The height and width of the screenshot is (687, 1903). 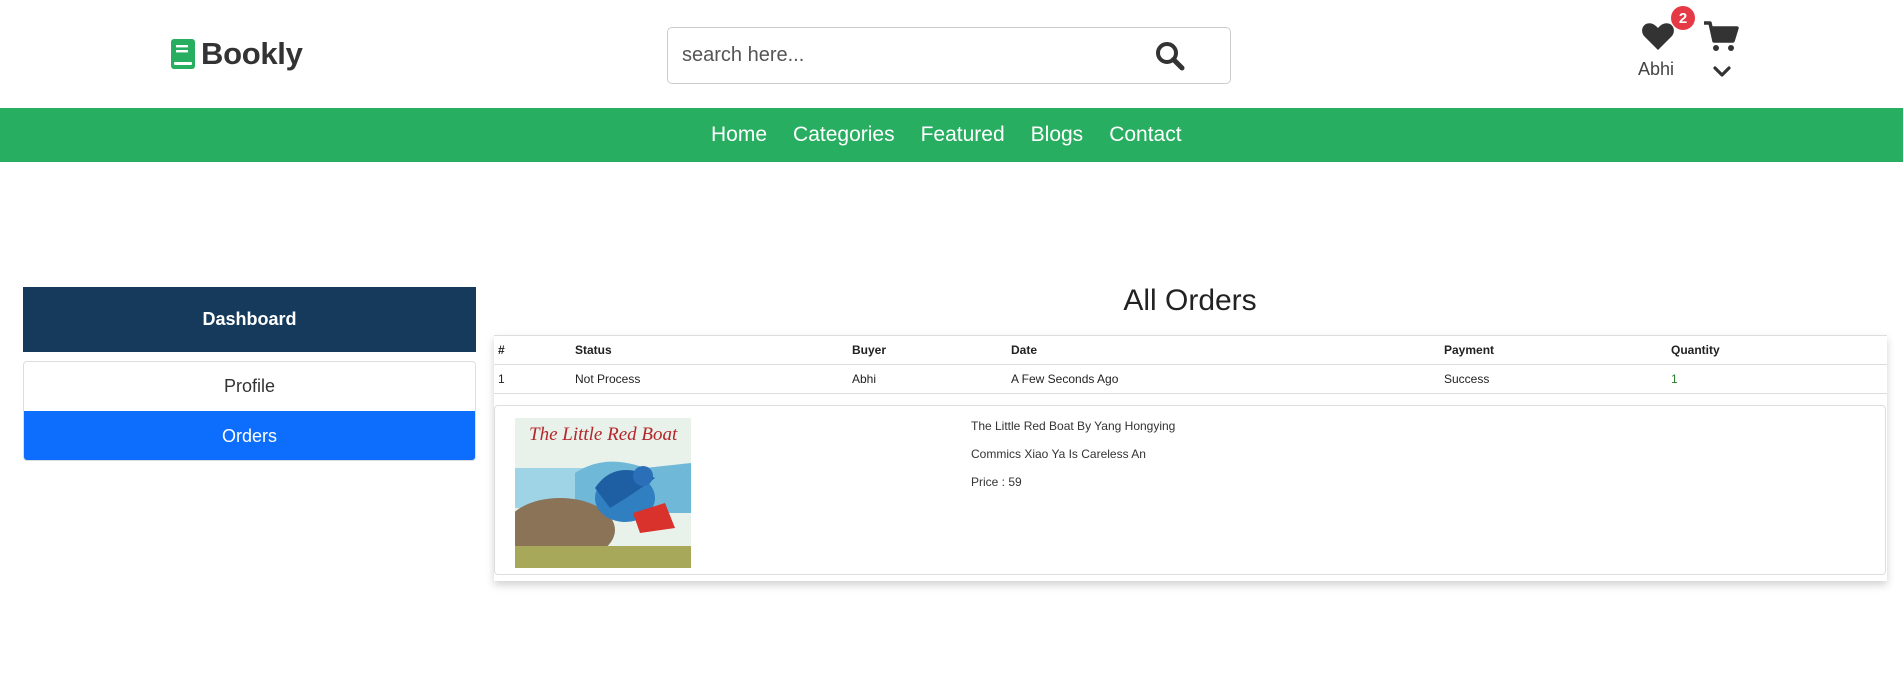 I want to click on col-header-buyer: Buyer, so click(x=927, y=350).